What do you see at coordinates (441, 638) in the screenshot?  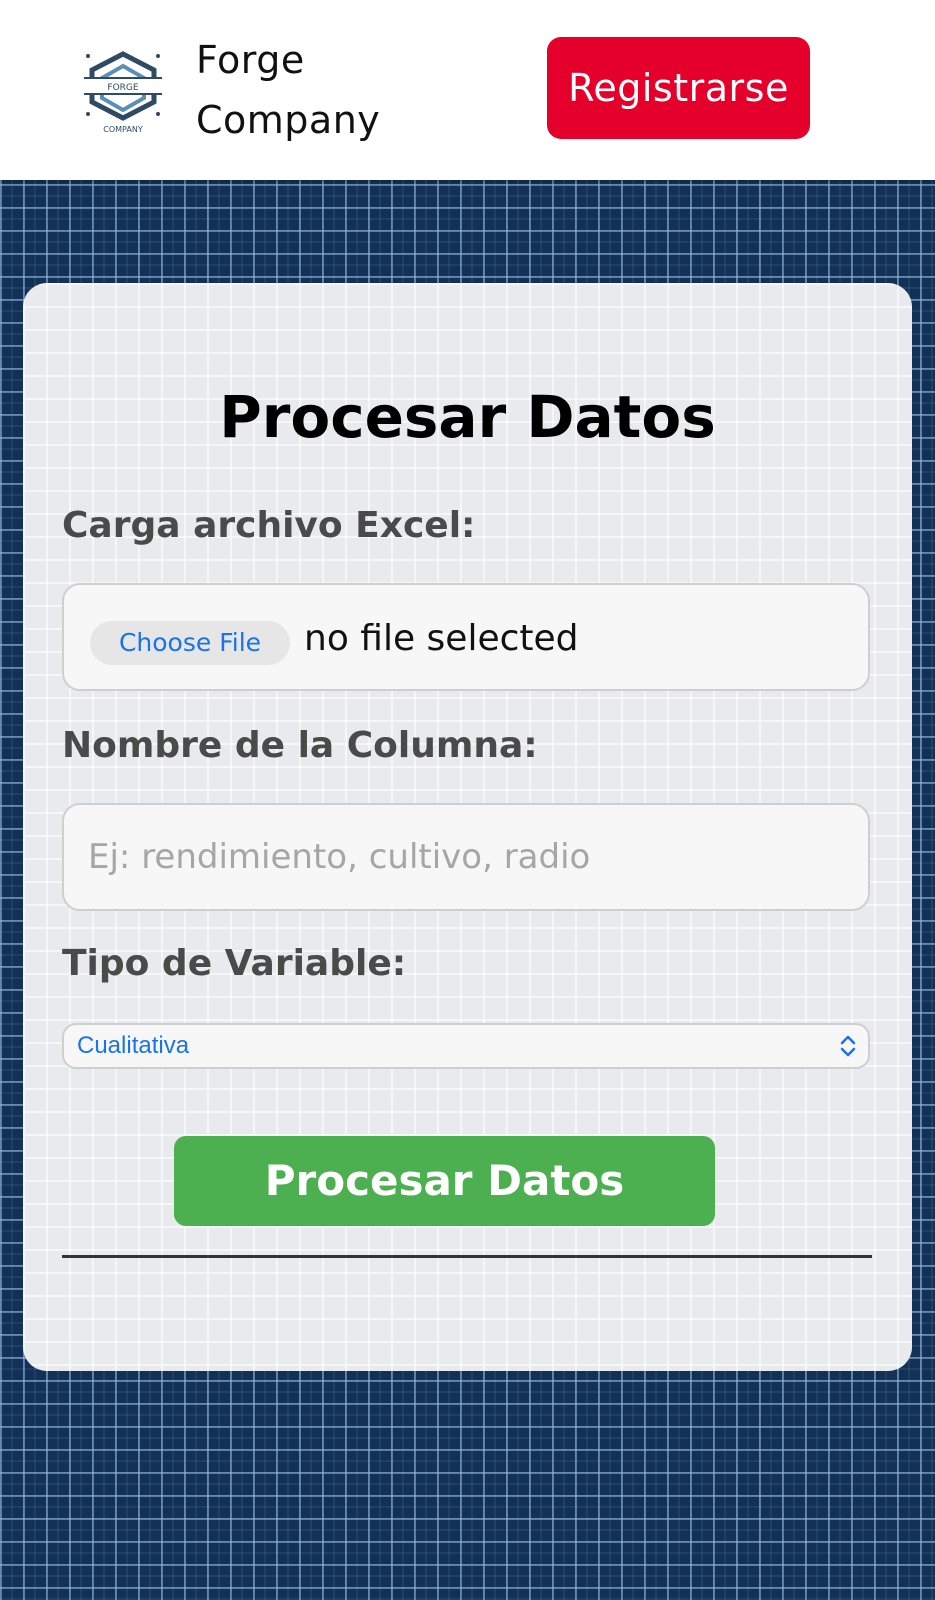 I see `file-status-text: no file selected` at bounding box center [441, 638].